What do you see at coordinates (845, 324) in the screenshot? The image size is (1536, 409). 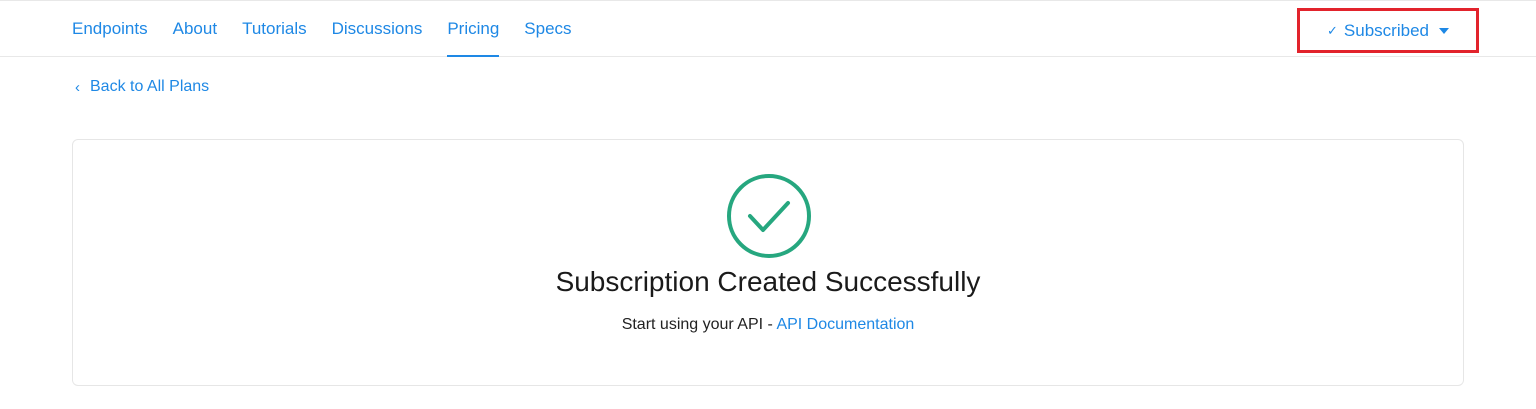 I see `api-documentation-link: API Documentation` at bounding box center [845, 324].